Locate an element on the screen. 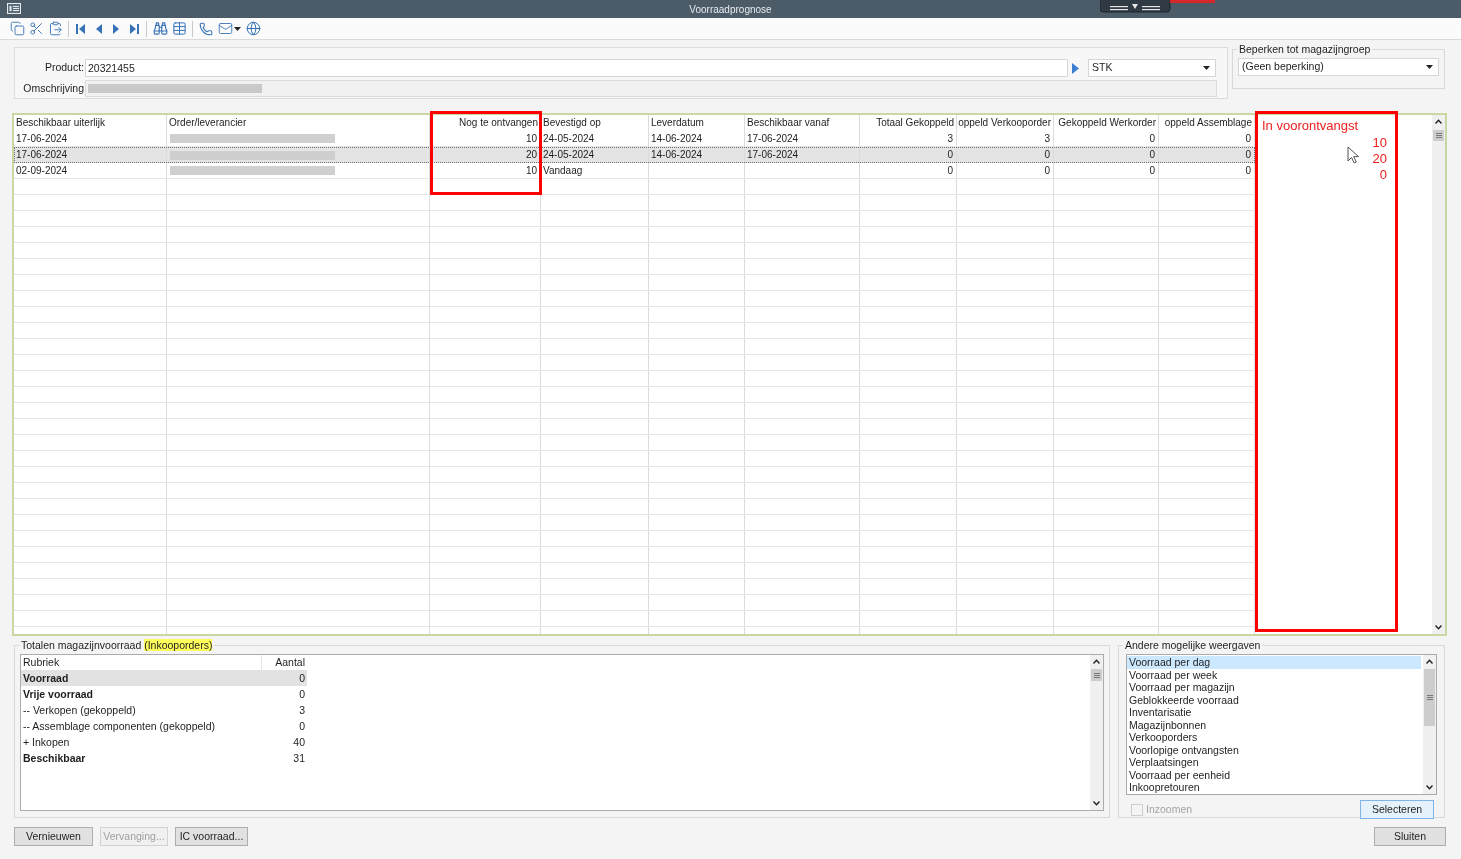 This screenshot has width=1461, height=859. column-header: Bevestigd op is located at coordinates (595, 123).